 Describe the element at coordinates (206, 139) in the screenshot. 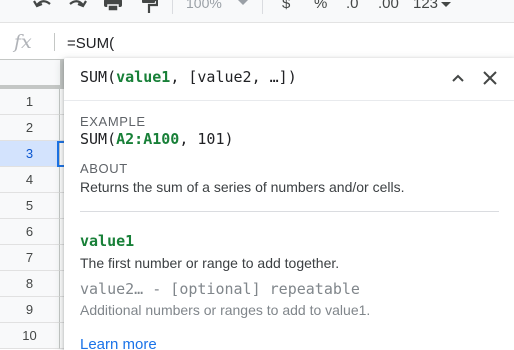

I see `example-rest: , 101)` at that location.